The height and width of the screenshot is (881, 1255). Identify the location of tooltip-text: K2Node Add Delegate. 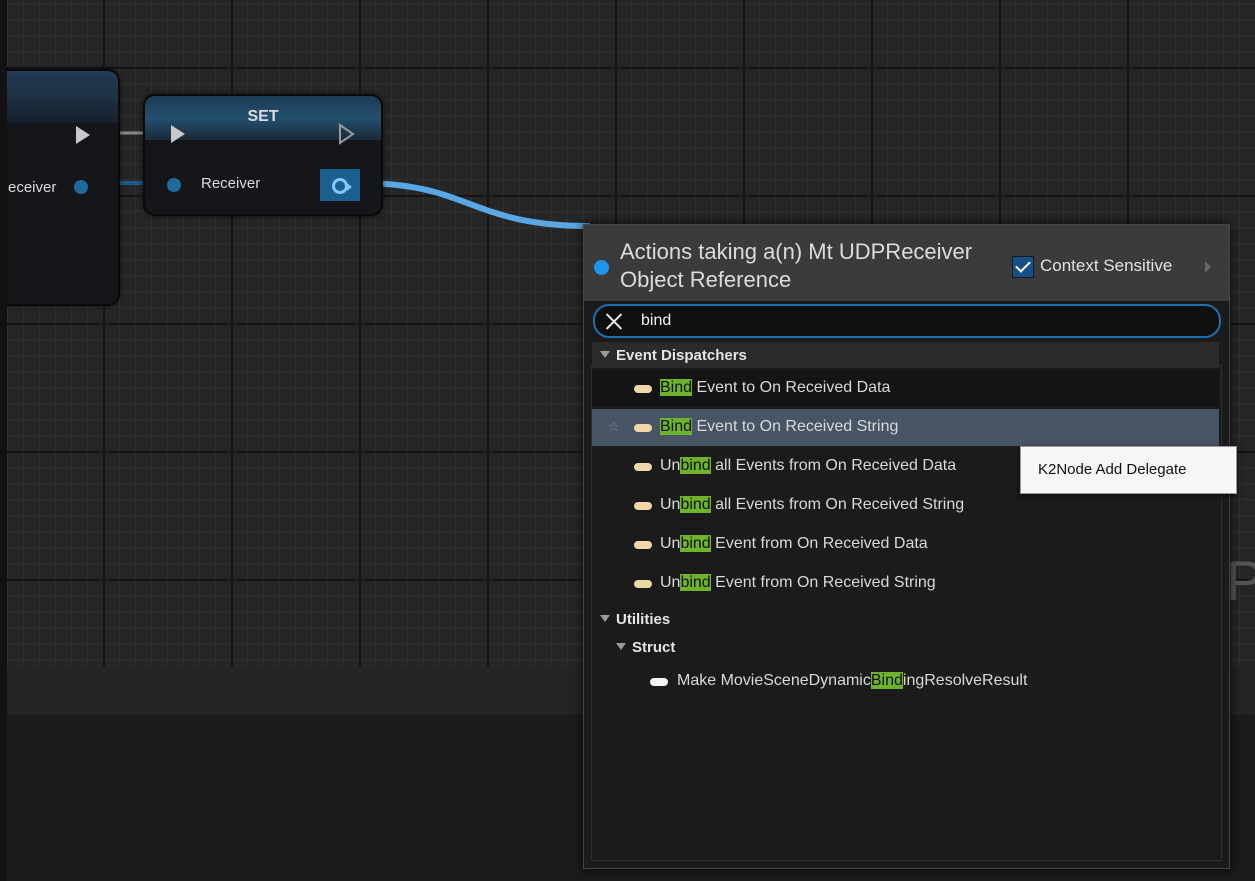
(1112, 469).